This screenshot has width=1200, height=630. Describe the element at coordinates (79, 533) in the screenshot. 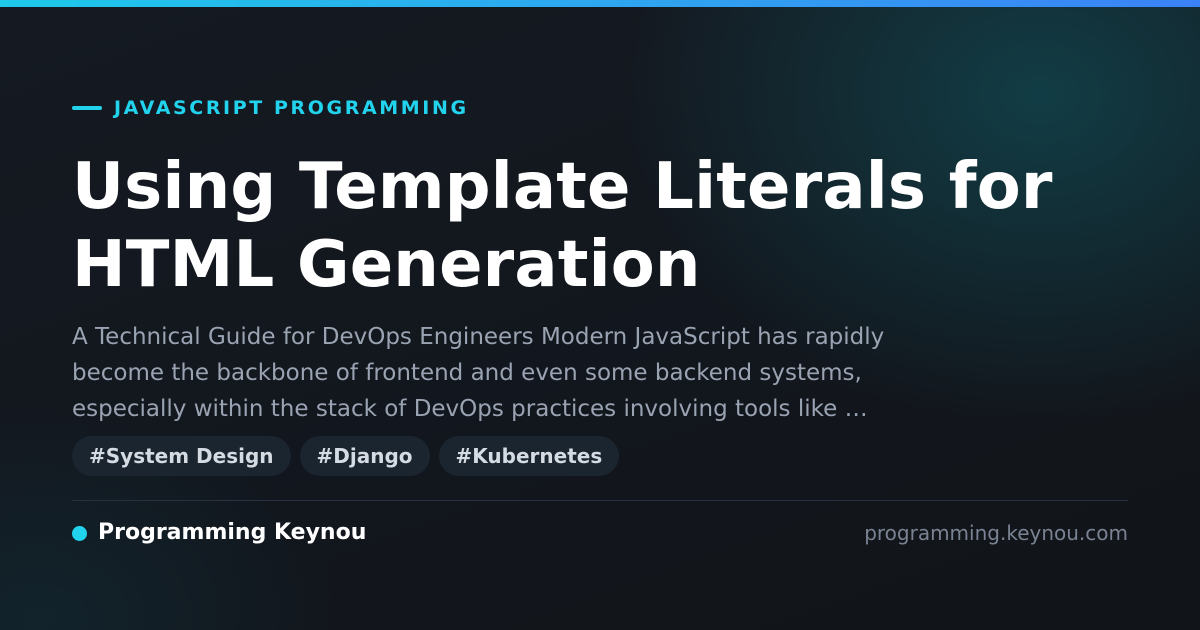

I see `dot-icon` at that location.